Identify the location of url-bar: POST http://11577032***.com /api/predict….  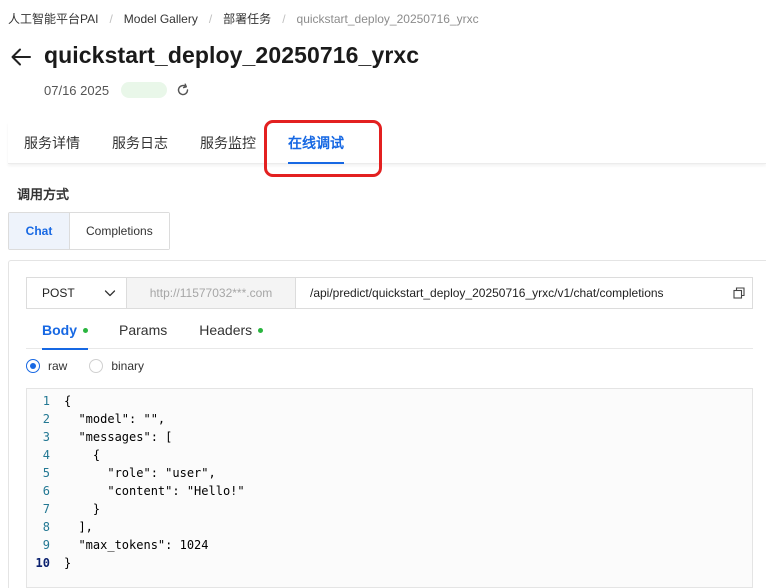
(389, 293).